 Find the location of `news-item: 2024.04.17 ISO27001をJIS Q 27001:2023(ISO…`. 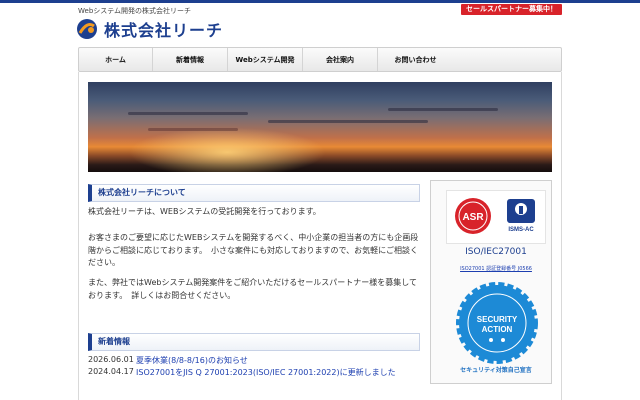

news-item: 2024.04.17 ISO27001をJIS Q 27001:2023(ISO… is located at coordinates (242, 372).